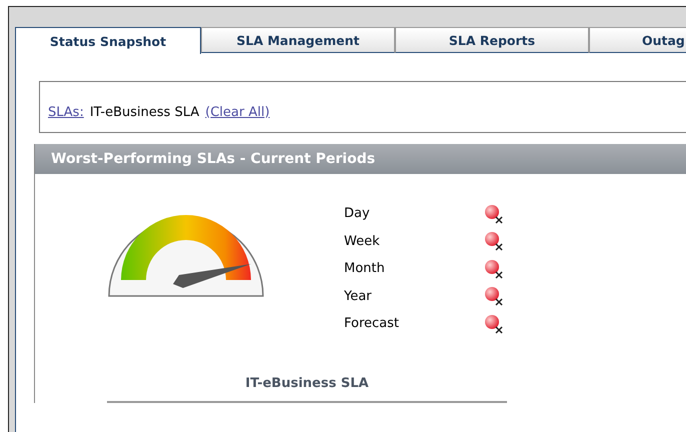  What do you see at coordinates (298, 40) in the screenshot?
I see `tab: SLA Management` at bounding box center [298, 40].